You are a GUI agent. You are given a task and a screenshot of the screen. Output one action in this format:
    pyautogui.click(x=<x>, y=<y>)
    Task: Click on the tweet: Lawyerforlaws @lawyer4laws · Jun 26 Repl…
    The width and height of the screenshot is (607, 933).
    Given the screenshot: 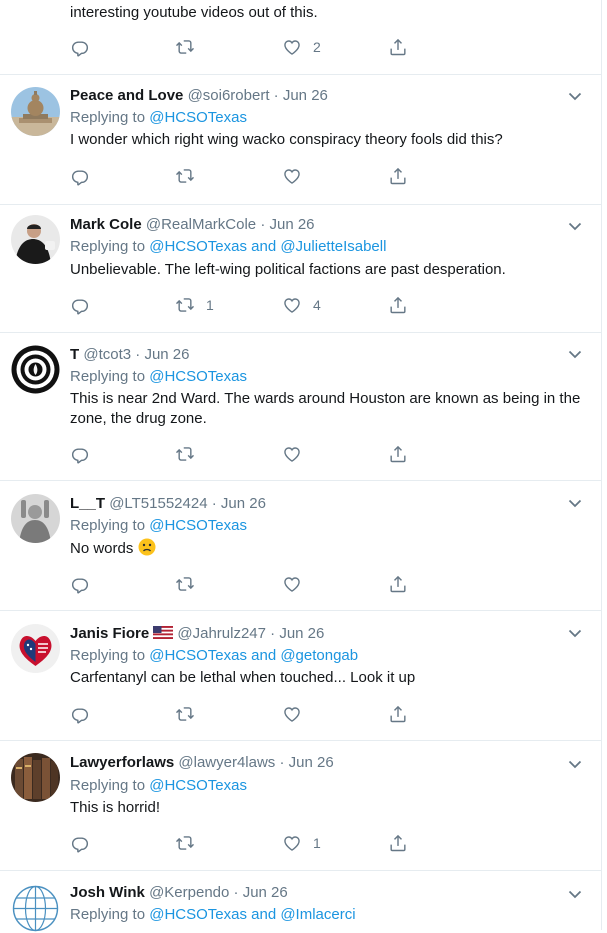 What is the action you would take?
    pyautogui.click(x=300, y=806)
    